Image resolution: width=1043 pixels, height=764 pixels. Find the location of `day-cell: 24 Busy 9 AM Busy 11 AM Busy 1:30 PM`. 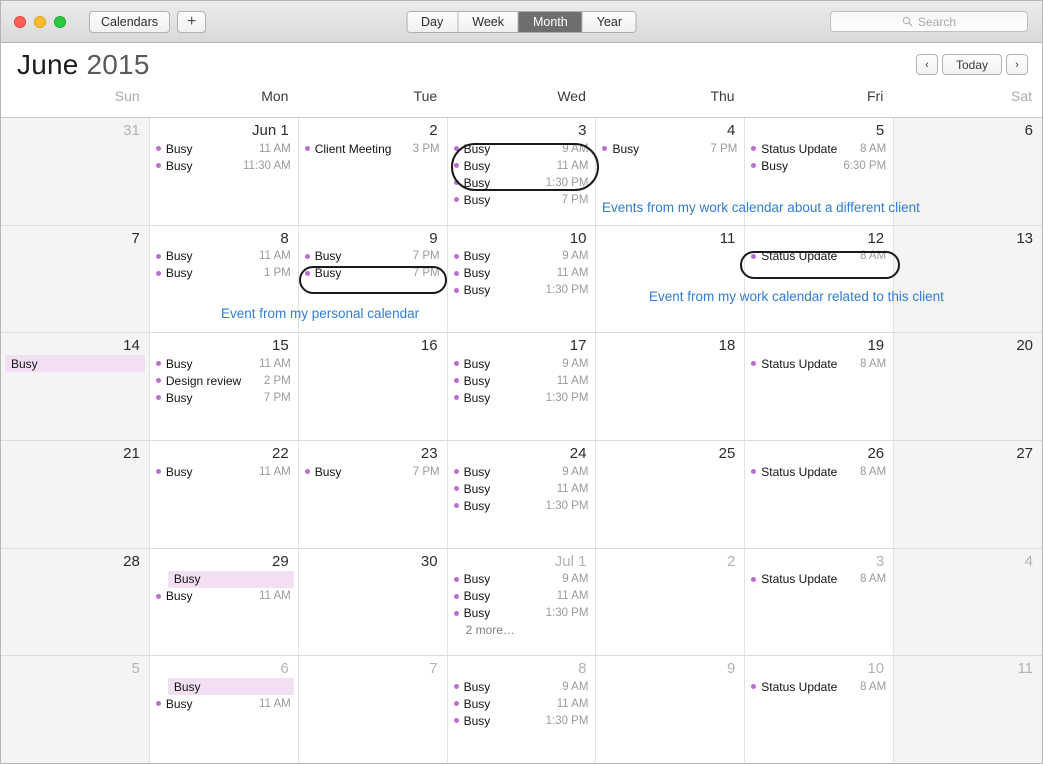

day-cell: 24 Busy 9 AM Busy 11 AM Busy 1:30 PM is located at coordinates (522, 494).